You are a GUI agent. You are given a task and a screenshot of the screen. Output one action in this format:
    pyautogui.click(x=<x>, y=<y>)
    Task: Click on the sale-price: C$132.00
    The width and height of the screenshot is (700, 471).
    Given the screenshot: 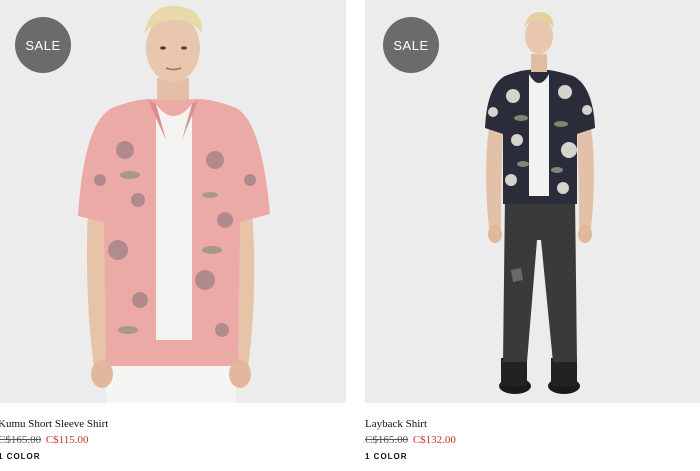 What is the action you would take?
    pyautogui.click(x=434, y=440)
    